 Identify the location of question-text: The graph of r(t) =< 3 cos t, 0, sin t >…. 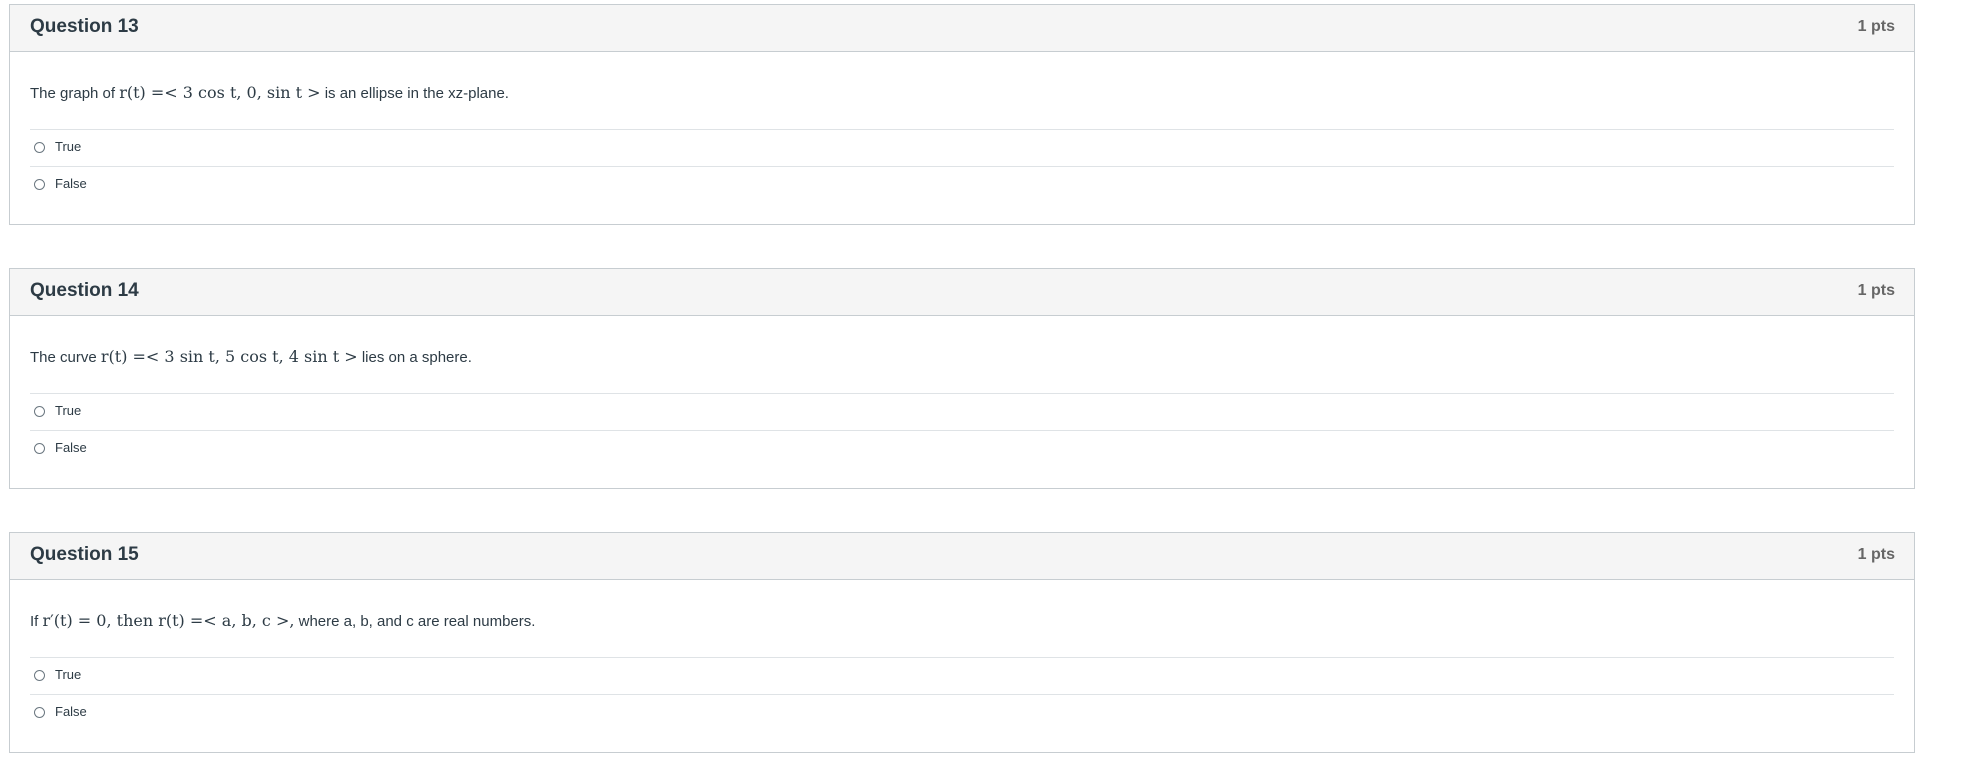
(269, 92).